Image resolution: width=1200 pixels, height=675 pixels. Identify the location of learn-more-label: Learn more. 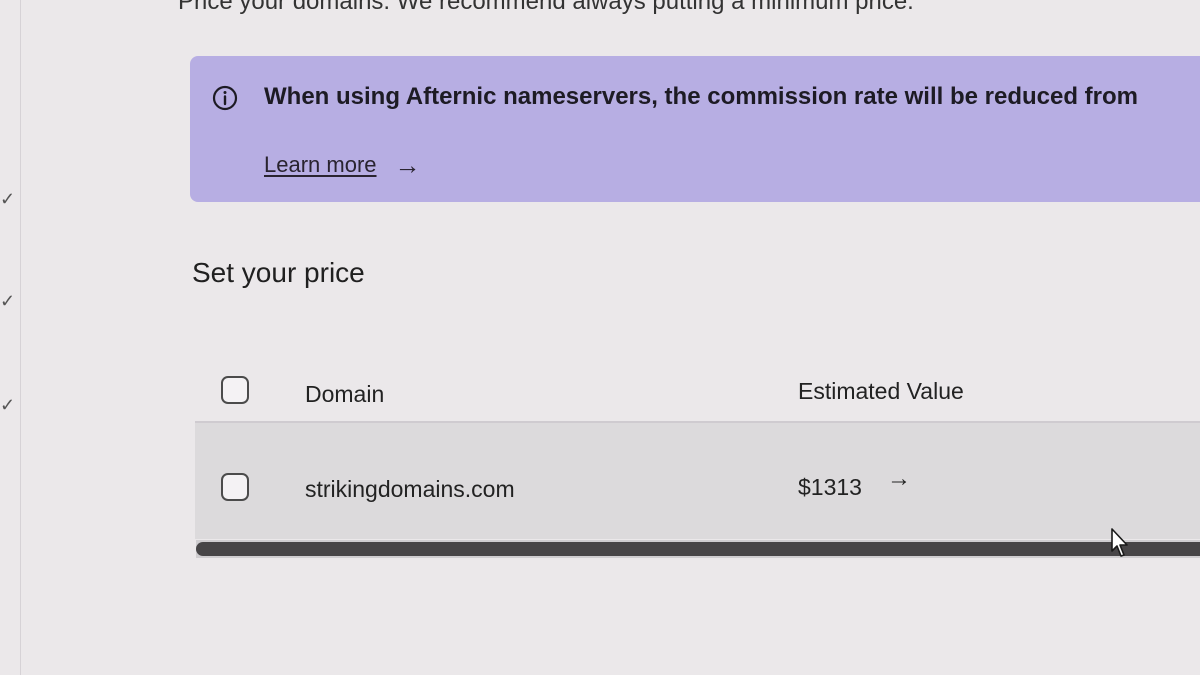
(320, 165).